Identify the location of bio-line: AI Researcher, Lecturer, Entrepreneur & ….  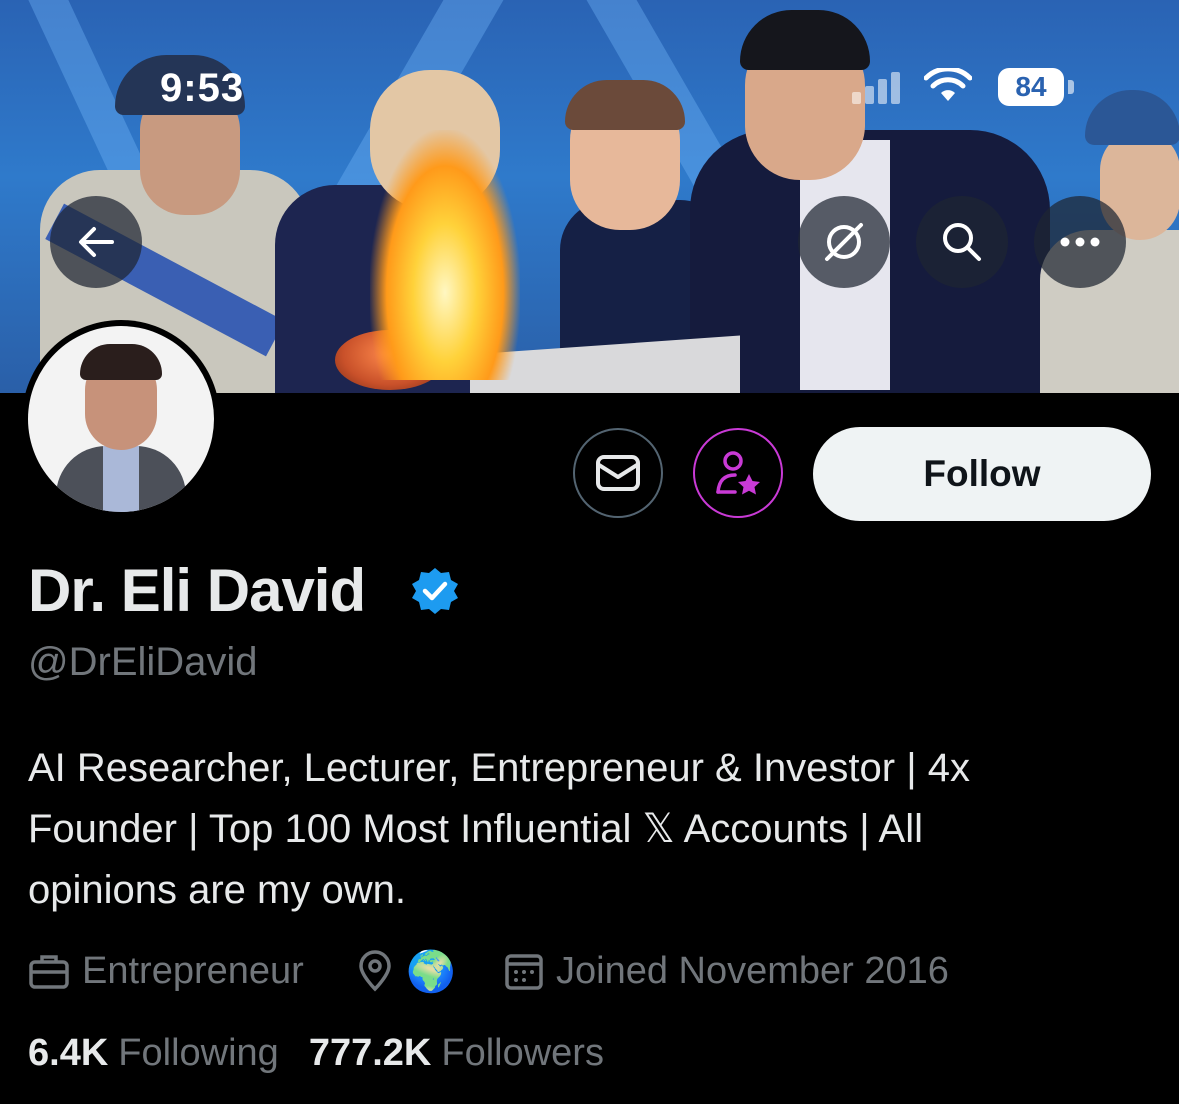
(499, 768).